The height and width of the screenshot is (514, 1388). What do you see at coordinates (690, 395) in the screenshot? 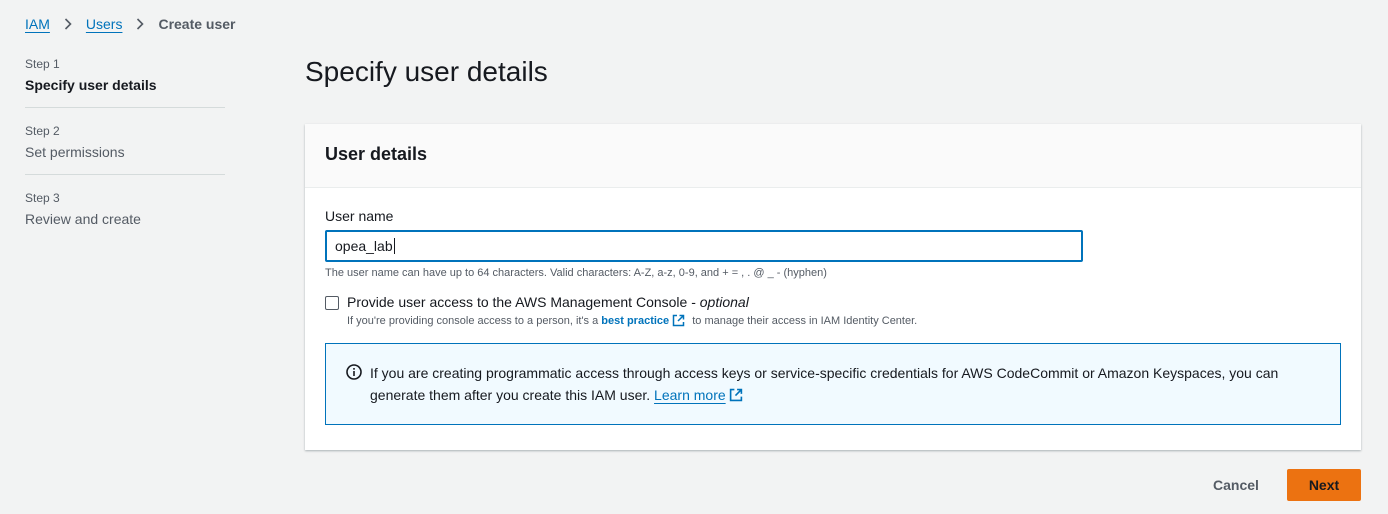
I see `learn-more-link: Learn more` at bounding box center [690, 395].